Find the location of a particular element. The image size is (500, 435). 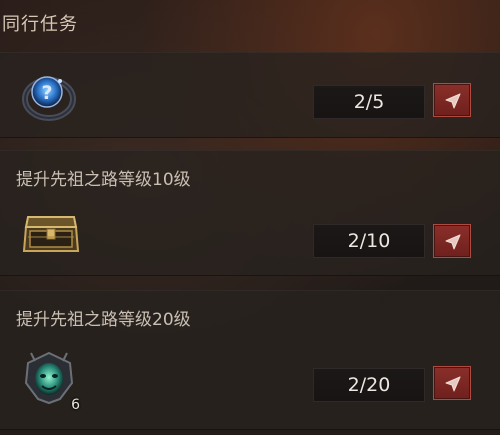

progress-value: 2/10 is located at coordinates (369, 241).